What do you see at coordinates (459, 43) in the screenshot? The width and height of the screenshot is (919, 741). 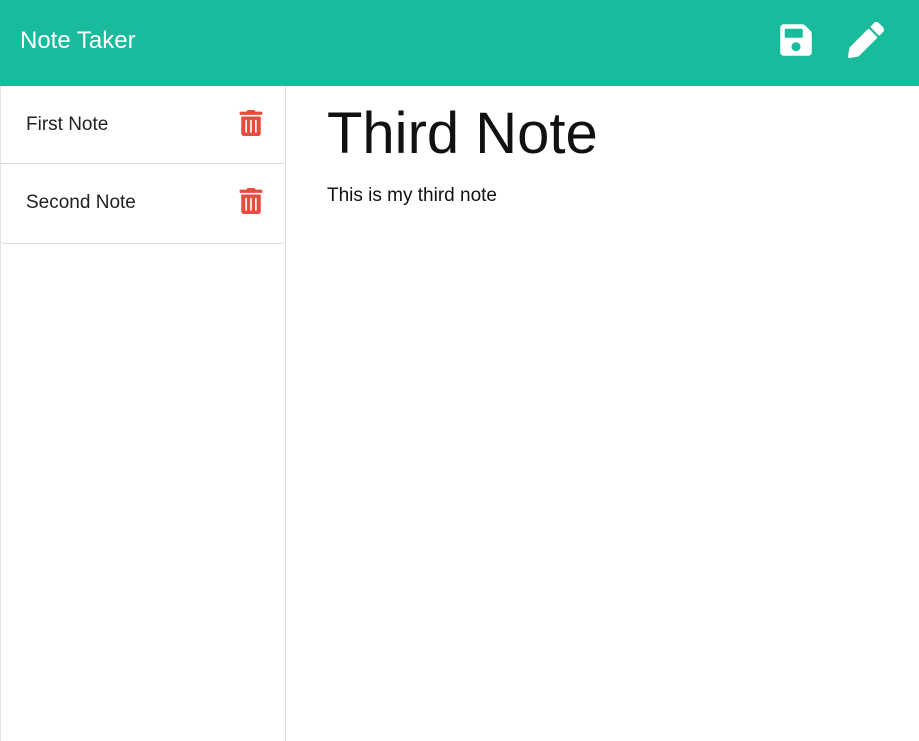 I see `navbar: Note Taker` at bounding box center [459, 43].